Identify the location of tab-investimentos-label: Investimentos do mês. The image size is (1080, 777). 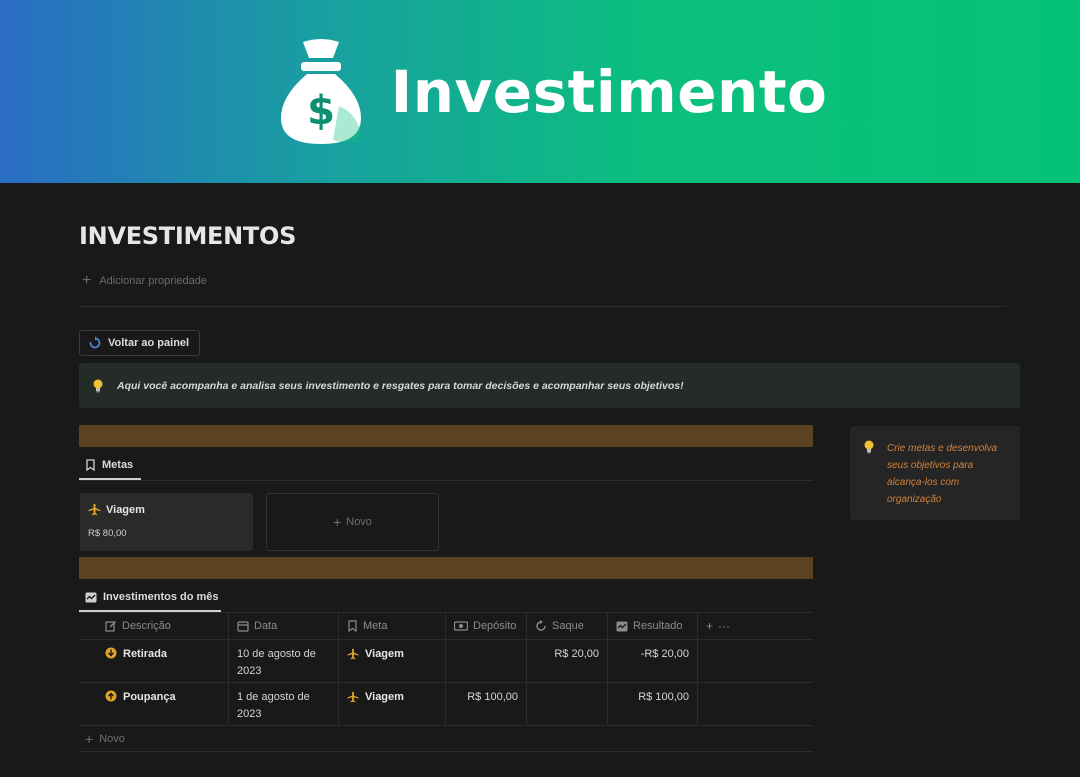
(161, 597).